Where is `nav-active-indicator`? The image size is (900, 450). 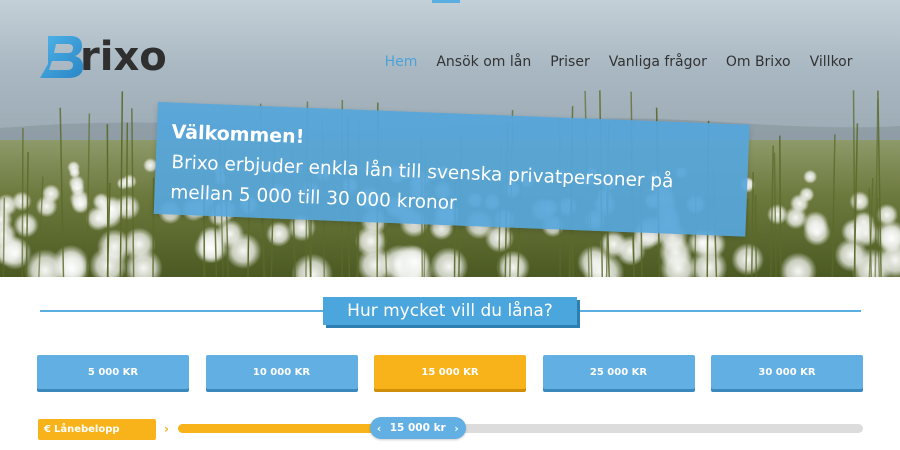
nav-active-indicator is located at coordinates (446, 1).